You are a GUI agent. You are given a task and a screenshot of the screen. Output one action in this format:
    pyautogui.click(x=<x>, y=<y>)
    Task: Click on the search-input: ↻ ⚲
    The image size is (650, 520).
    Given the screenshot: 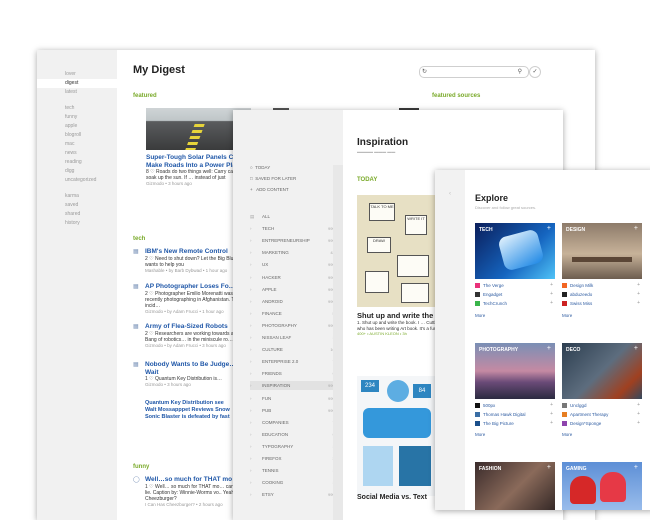 What is the action you would take?
    pyautogui.click(x=474, y=72)
    